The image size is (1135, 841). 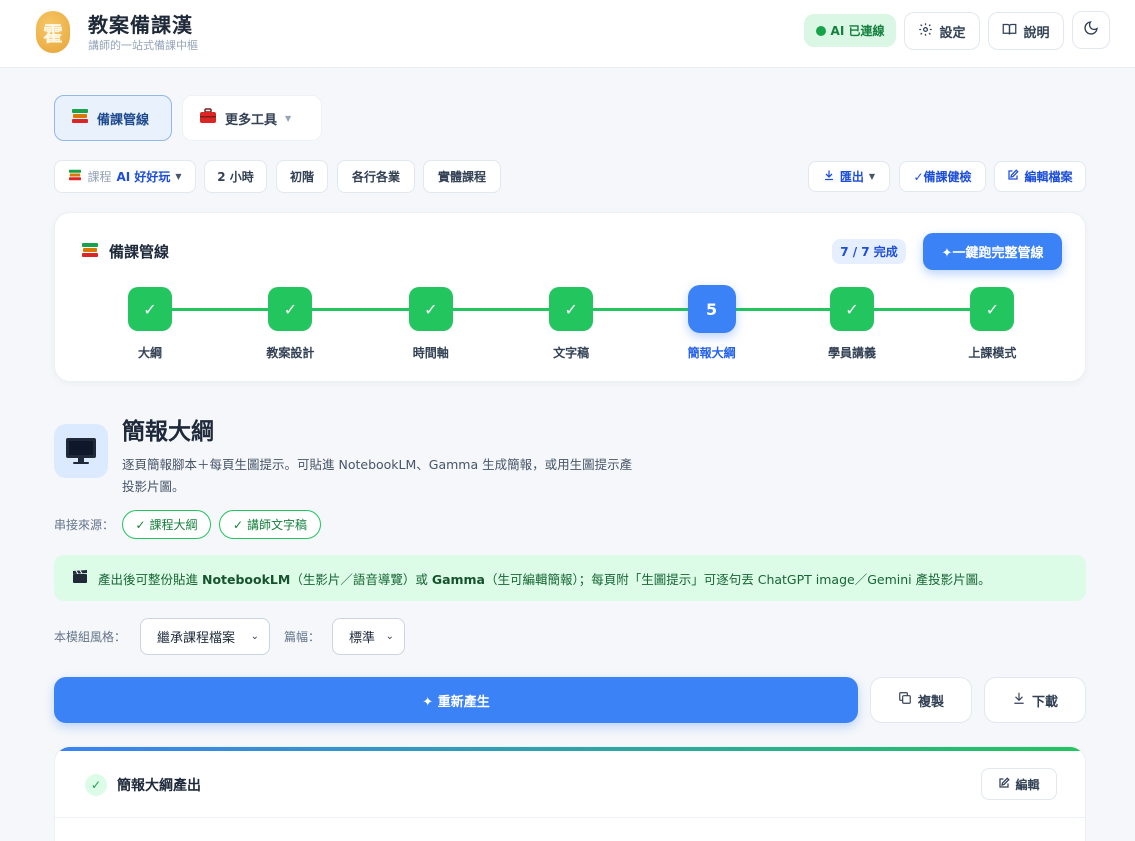 What do you see at coordinates (277, 525) in the screenshot?
I see `source-chip-label: 講師文字稿` at bounding box center [277, 525].